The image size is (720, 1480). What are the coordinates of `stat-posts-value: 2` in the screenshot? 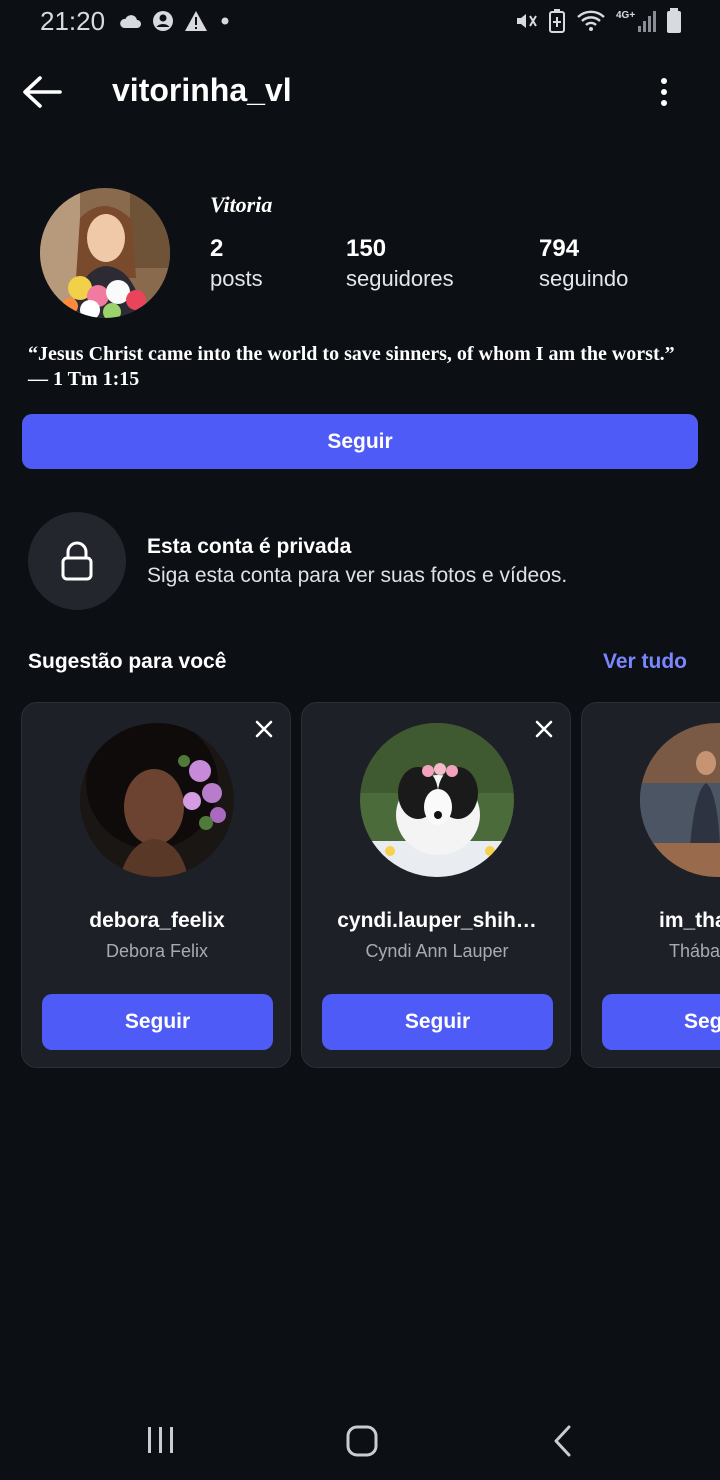 It's located at (217, 248).